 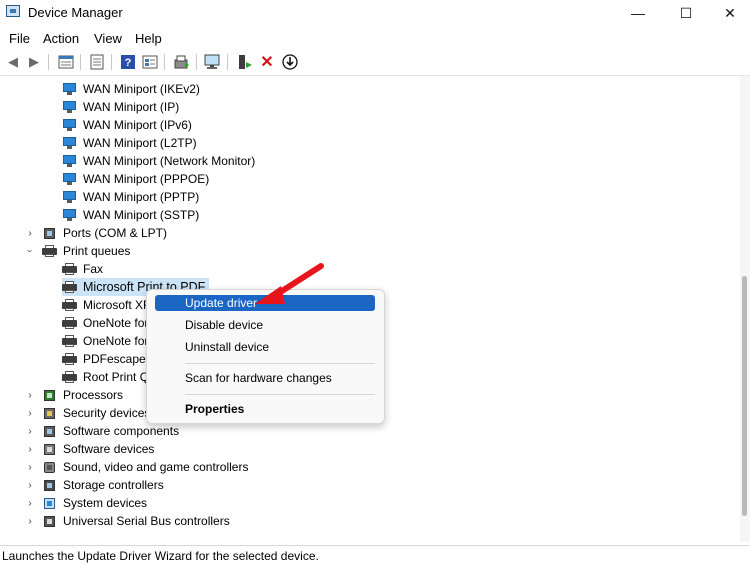 What do you see at coordinates (110, 431) in the screenshot?
I see `tree-category-software-components: Software components` at bounding box center [110, 431].